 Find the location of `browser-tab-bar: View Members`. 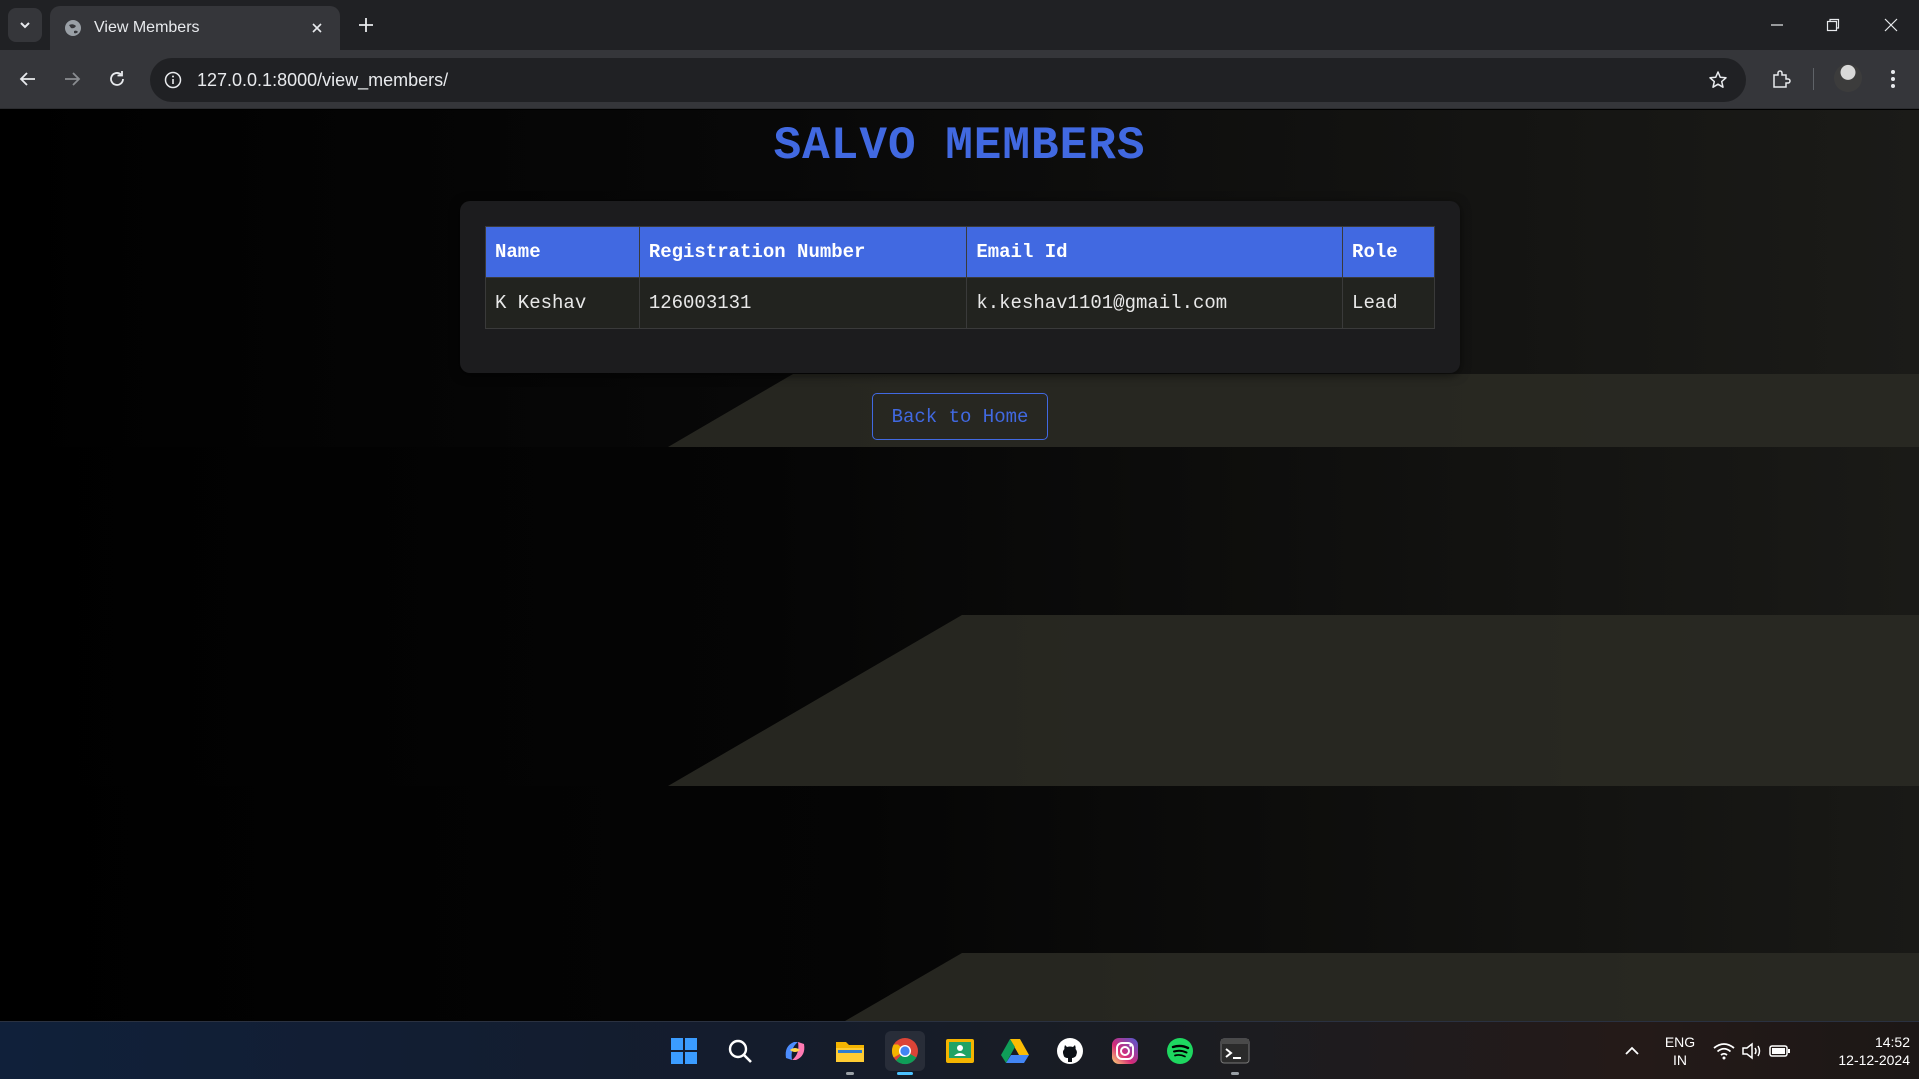

browser-tab-bar: View Members is located at coordinates (959, 25).